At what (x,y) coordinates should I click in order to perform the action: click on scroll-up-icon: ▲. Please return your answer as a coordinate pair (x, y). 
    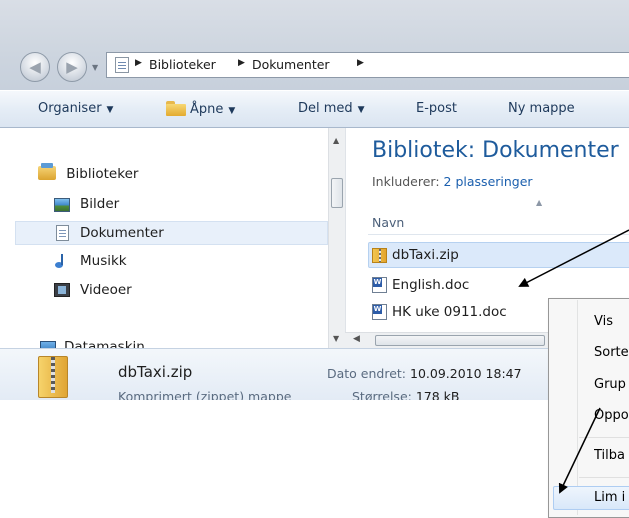
    Looking at the image, I should click on (336, 140).